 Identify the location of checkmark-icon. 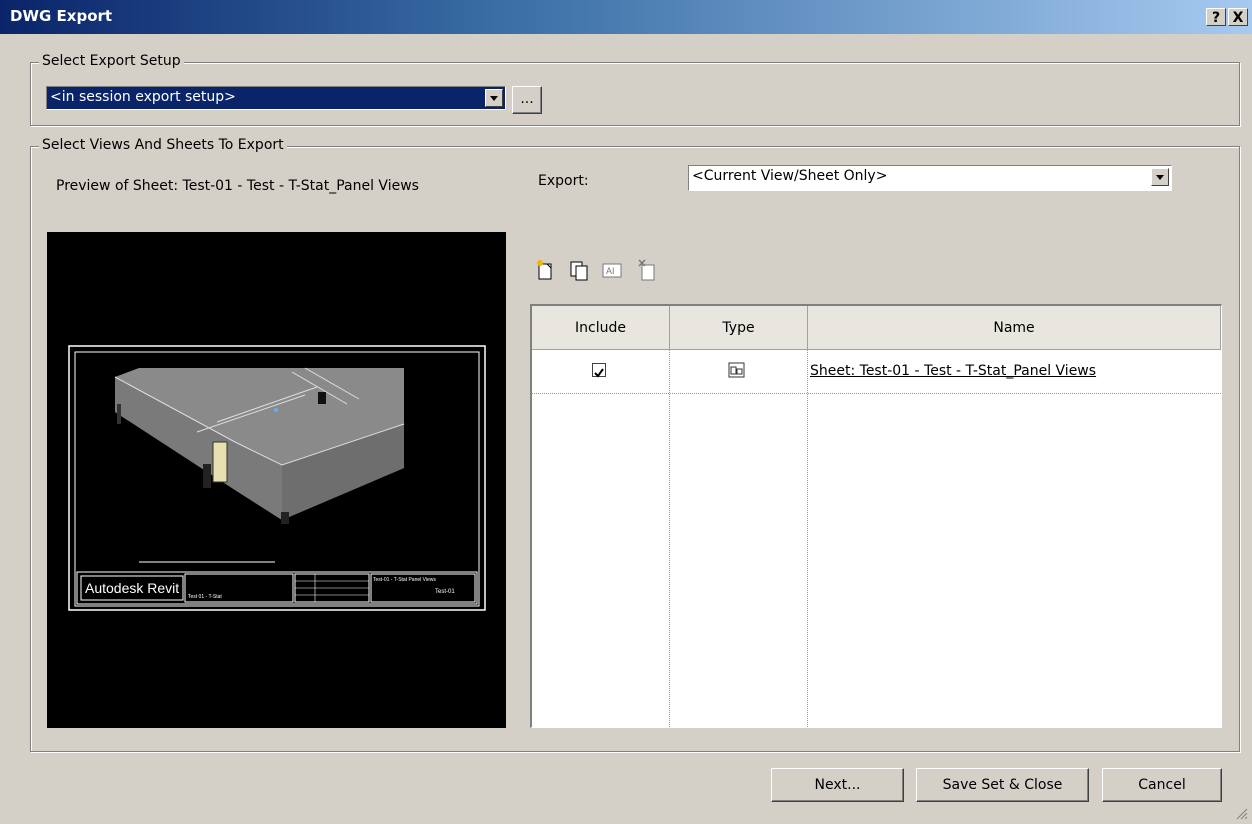
(599, 373).